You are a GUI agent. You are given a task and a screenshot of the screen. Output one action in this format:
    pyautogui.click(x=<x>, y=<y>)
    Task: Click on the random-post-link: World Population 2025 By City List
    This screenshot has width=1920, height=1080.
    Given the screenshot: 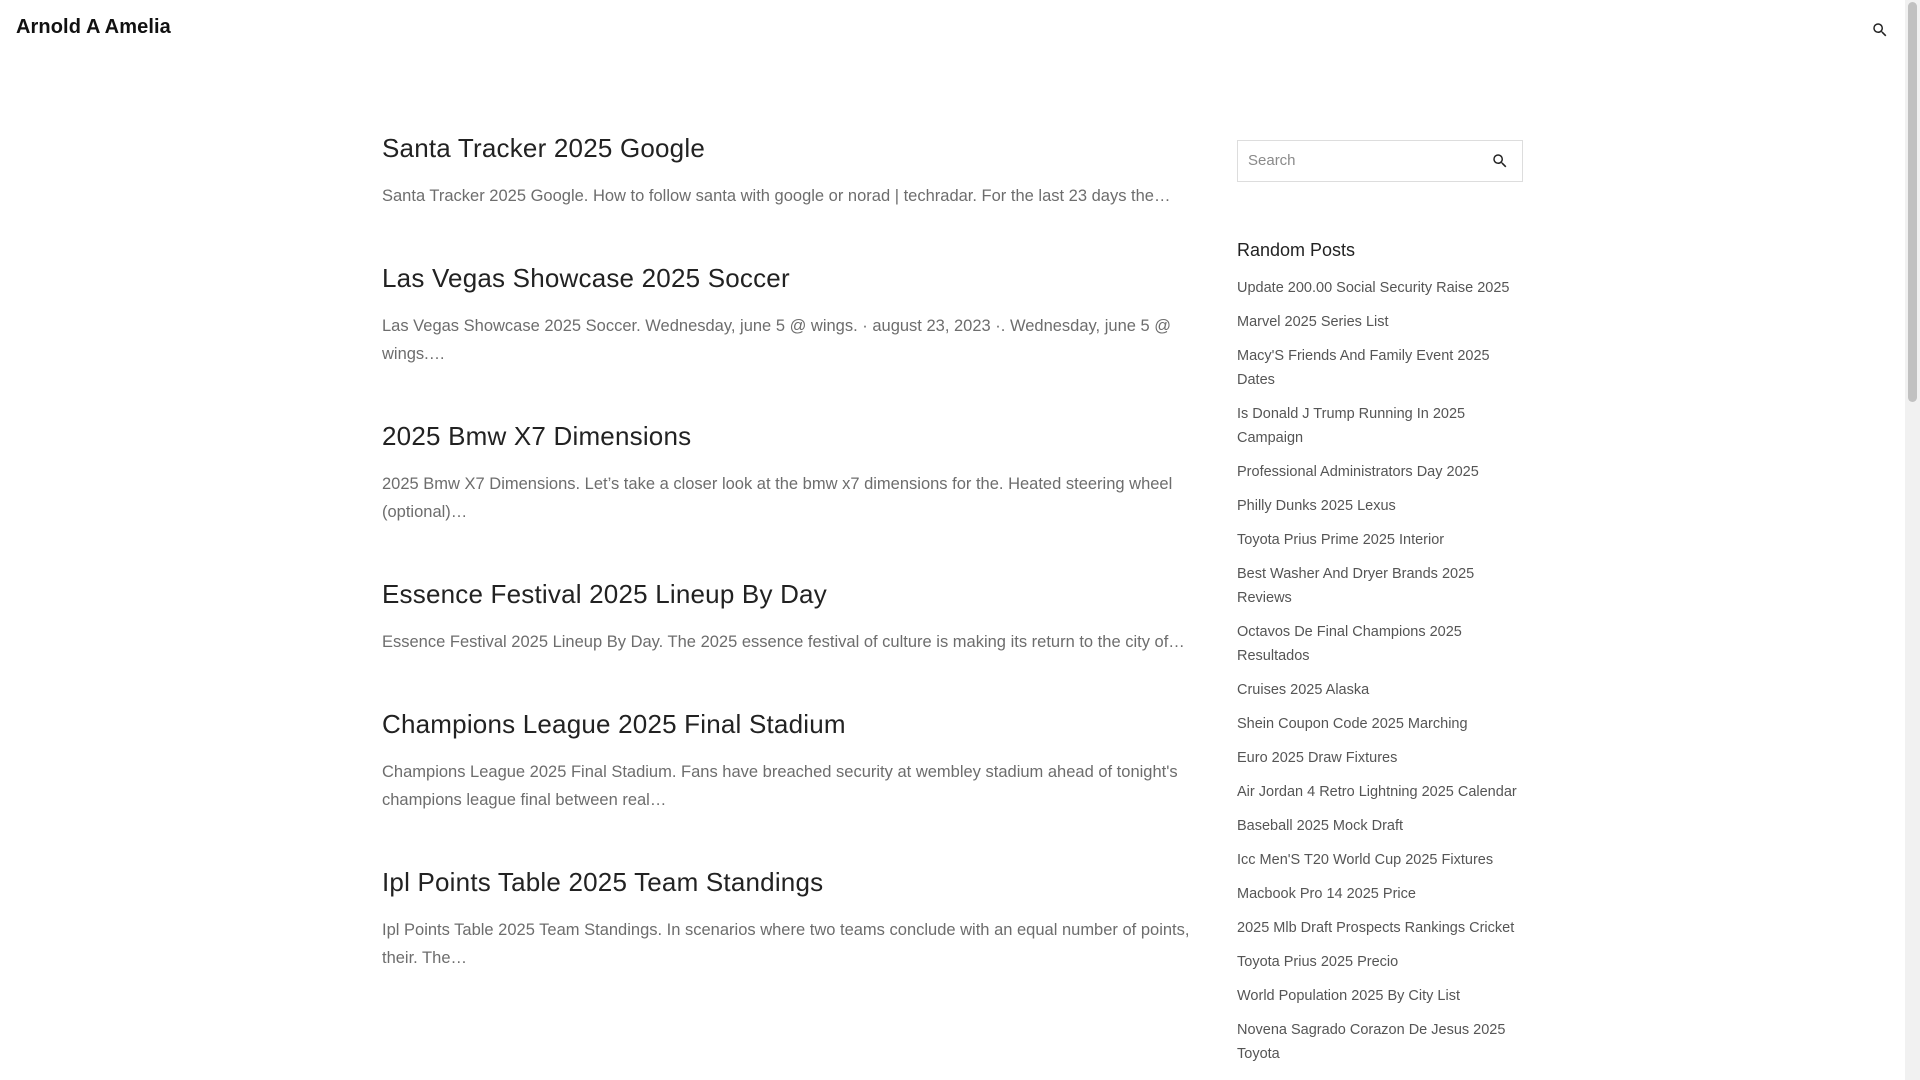 What is the action you would take?
    pyautogui.click(x=1380, y=996)
    